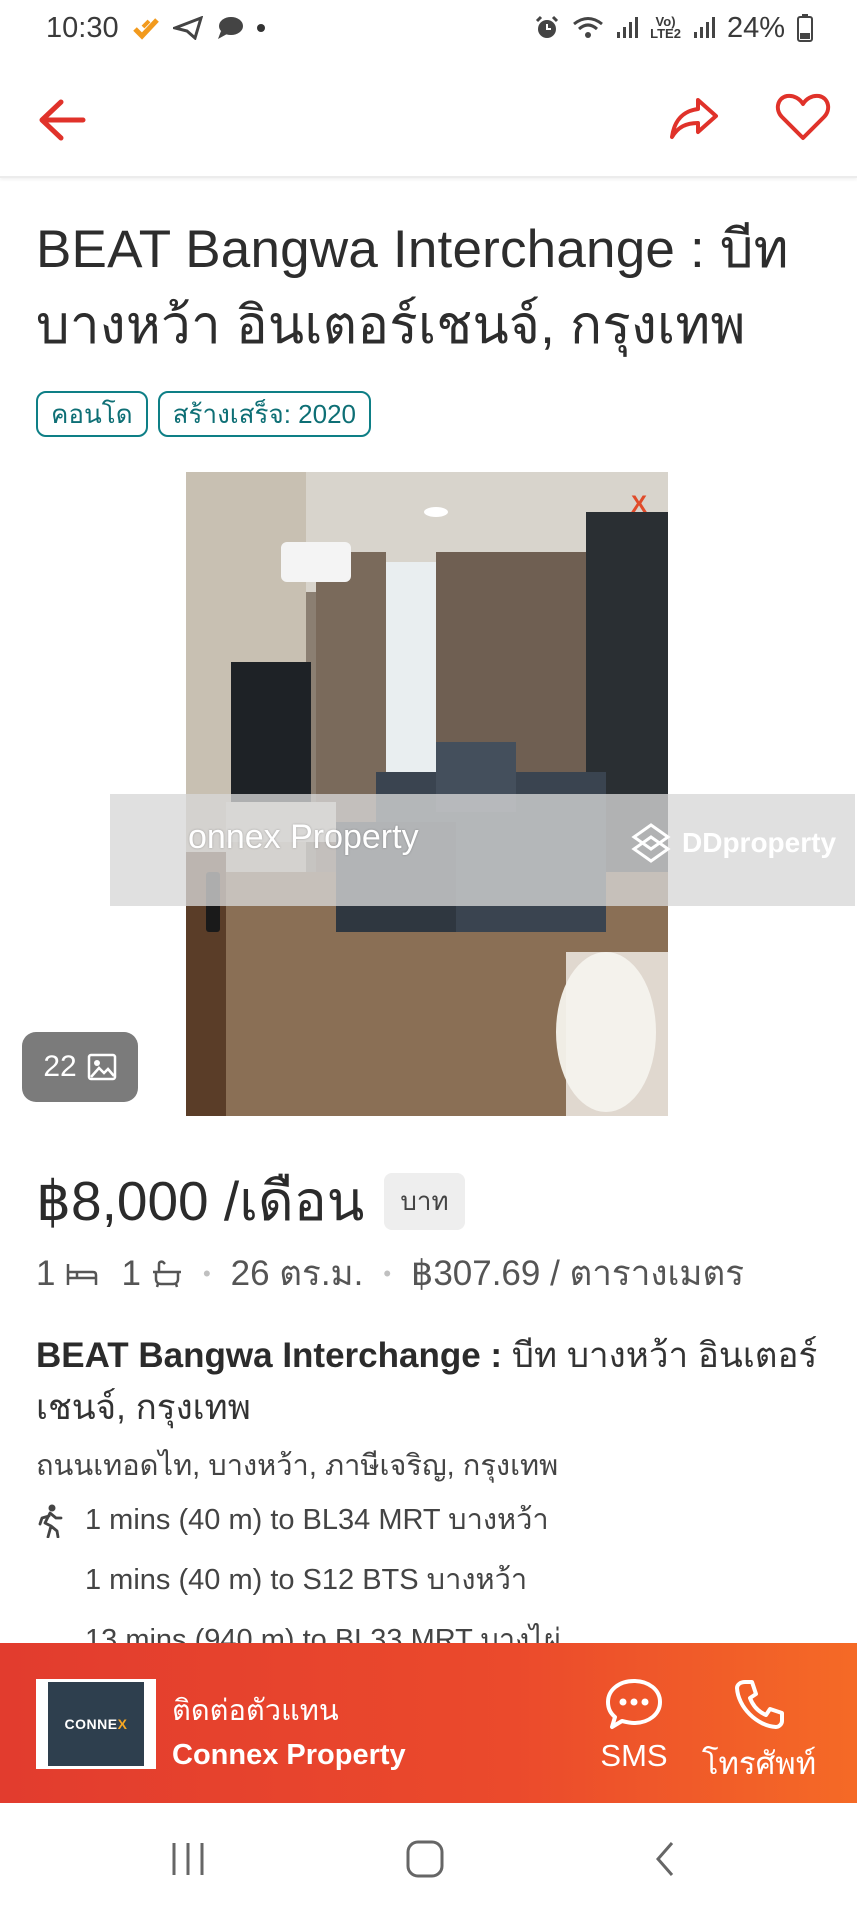  I want to click on bed-icon, so click(82, 1274).